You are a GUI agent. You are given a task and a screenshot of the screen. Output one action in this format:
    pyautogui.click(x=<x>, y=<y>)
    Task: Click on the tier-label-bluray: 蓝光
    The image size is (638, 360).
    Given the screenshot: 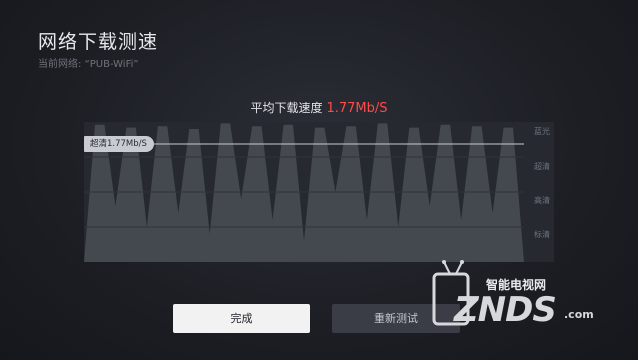 What is the action you would take?
    pyautogui.click(x=542, y=131)
    